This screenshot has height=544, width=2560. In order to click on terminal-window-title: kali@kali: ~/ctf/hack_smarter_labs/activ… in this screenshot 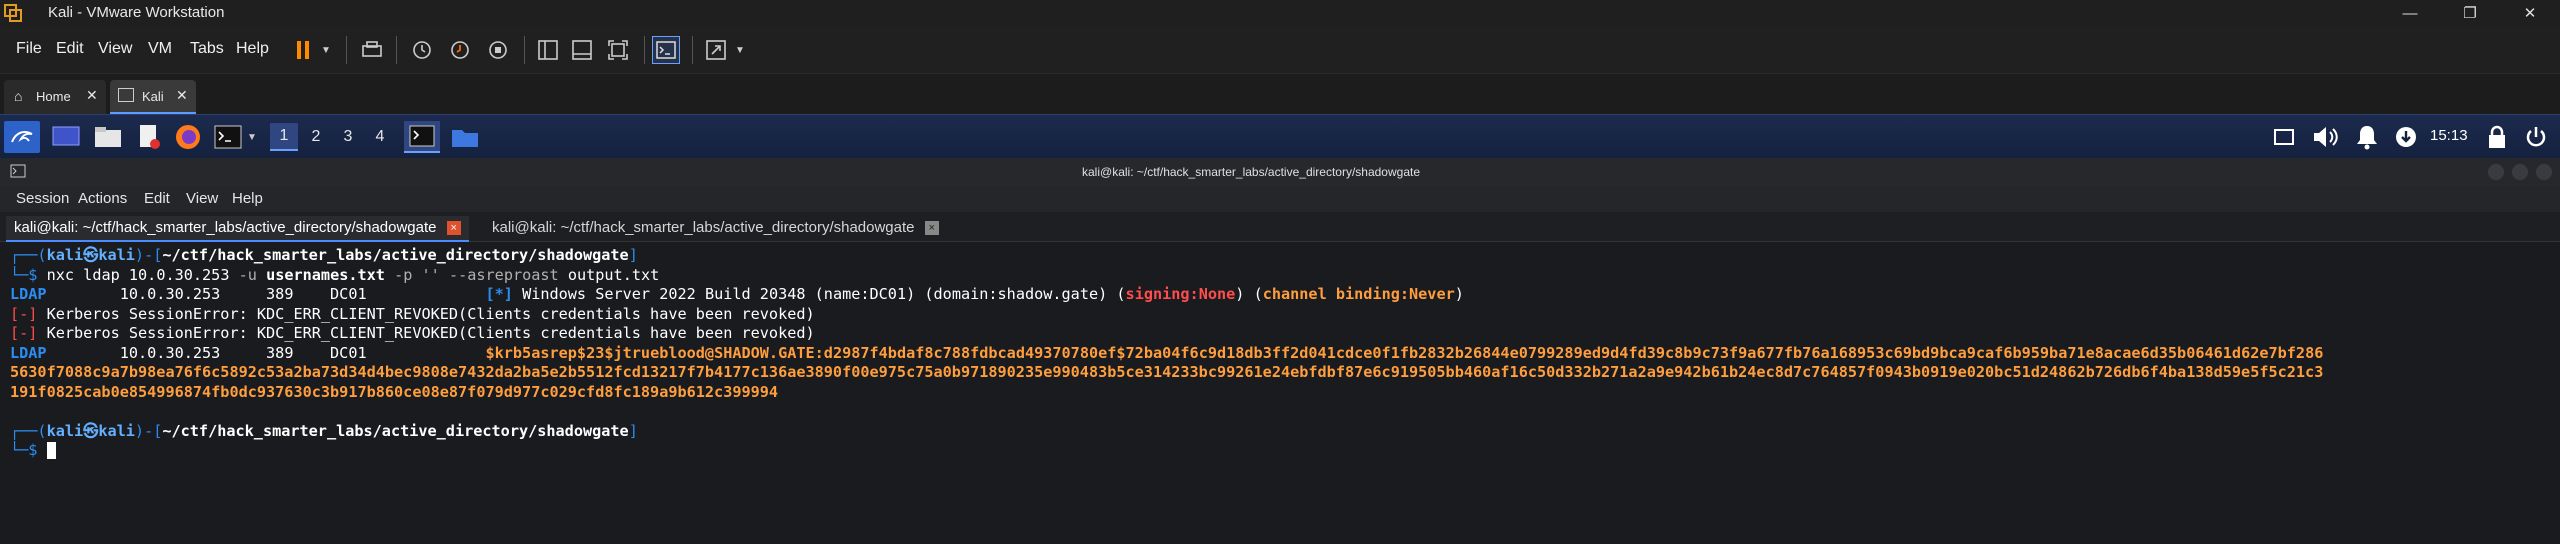, I will do `click(1251, 172)`.